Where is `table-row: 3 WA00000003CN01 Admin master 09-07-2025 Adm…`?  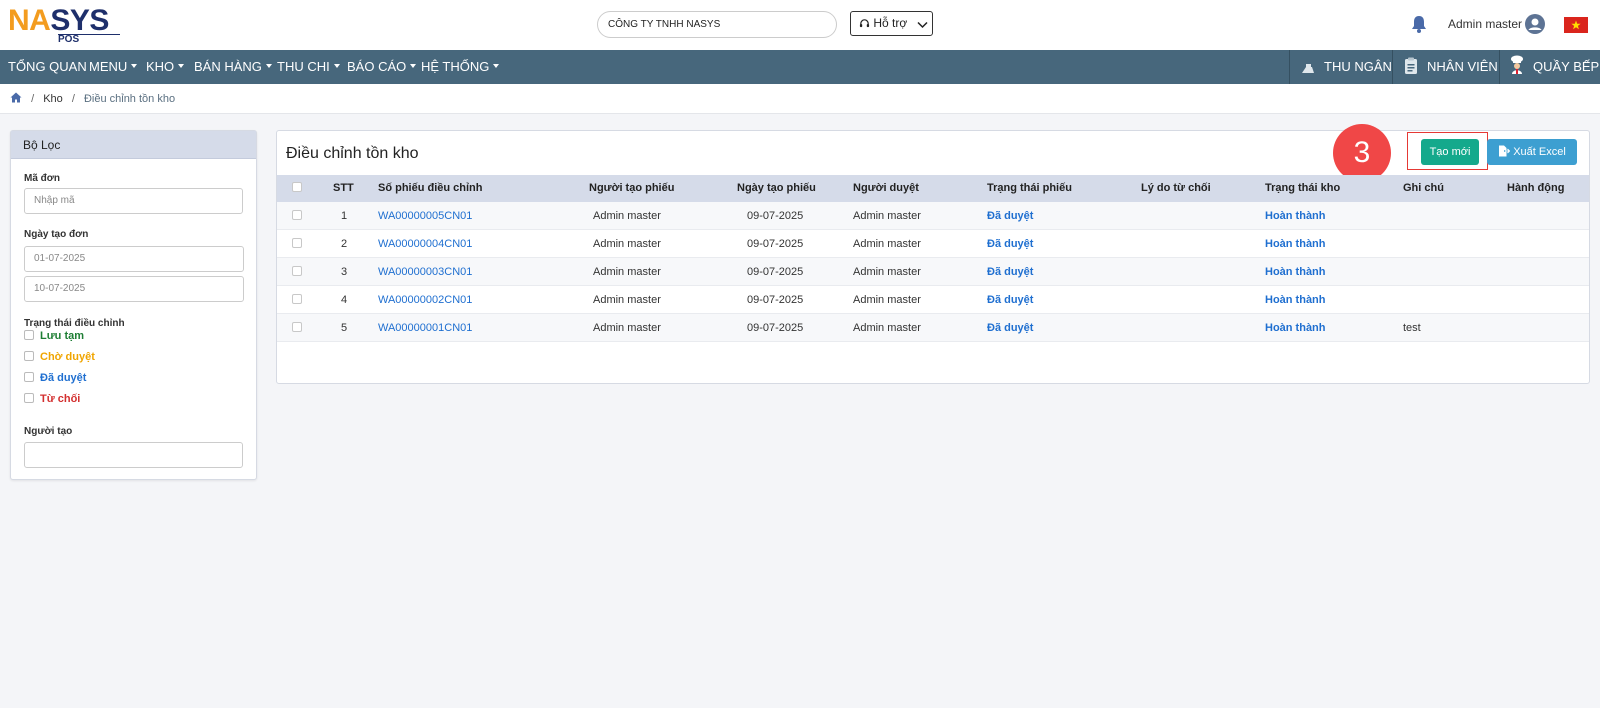 table-row: 3 WA00000003CN01 Admin master 09-07-2025 Adm… is located at coordinates (933, 272).